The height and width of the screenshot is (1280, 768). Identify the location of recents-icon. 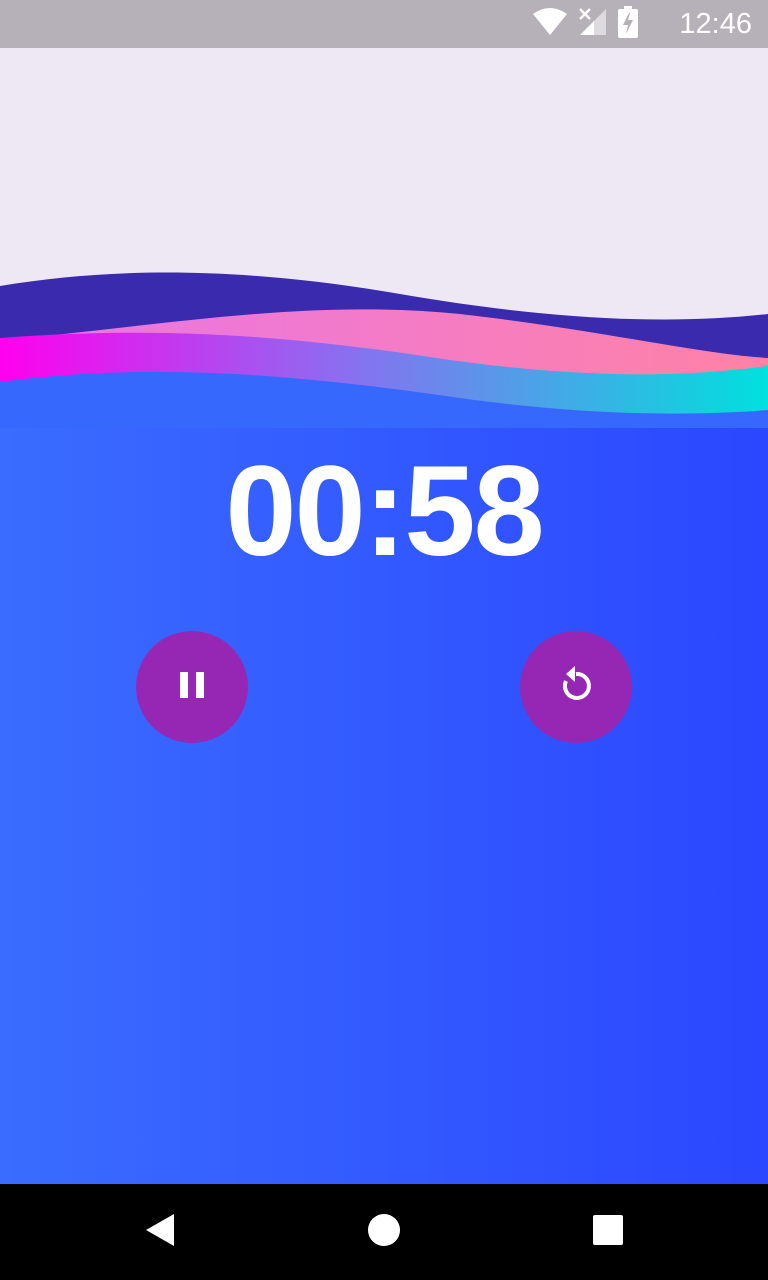
(608, 1232).